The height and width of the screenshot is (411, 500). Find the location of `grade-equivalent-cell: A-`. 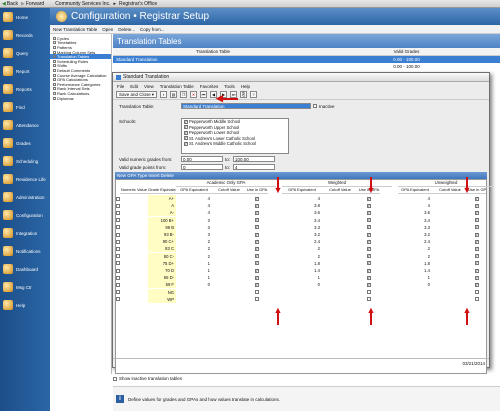

grade-equivalent-cell: A- is located at coordinates (162, 213).